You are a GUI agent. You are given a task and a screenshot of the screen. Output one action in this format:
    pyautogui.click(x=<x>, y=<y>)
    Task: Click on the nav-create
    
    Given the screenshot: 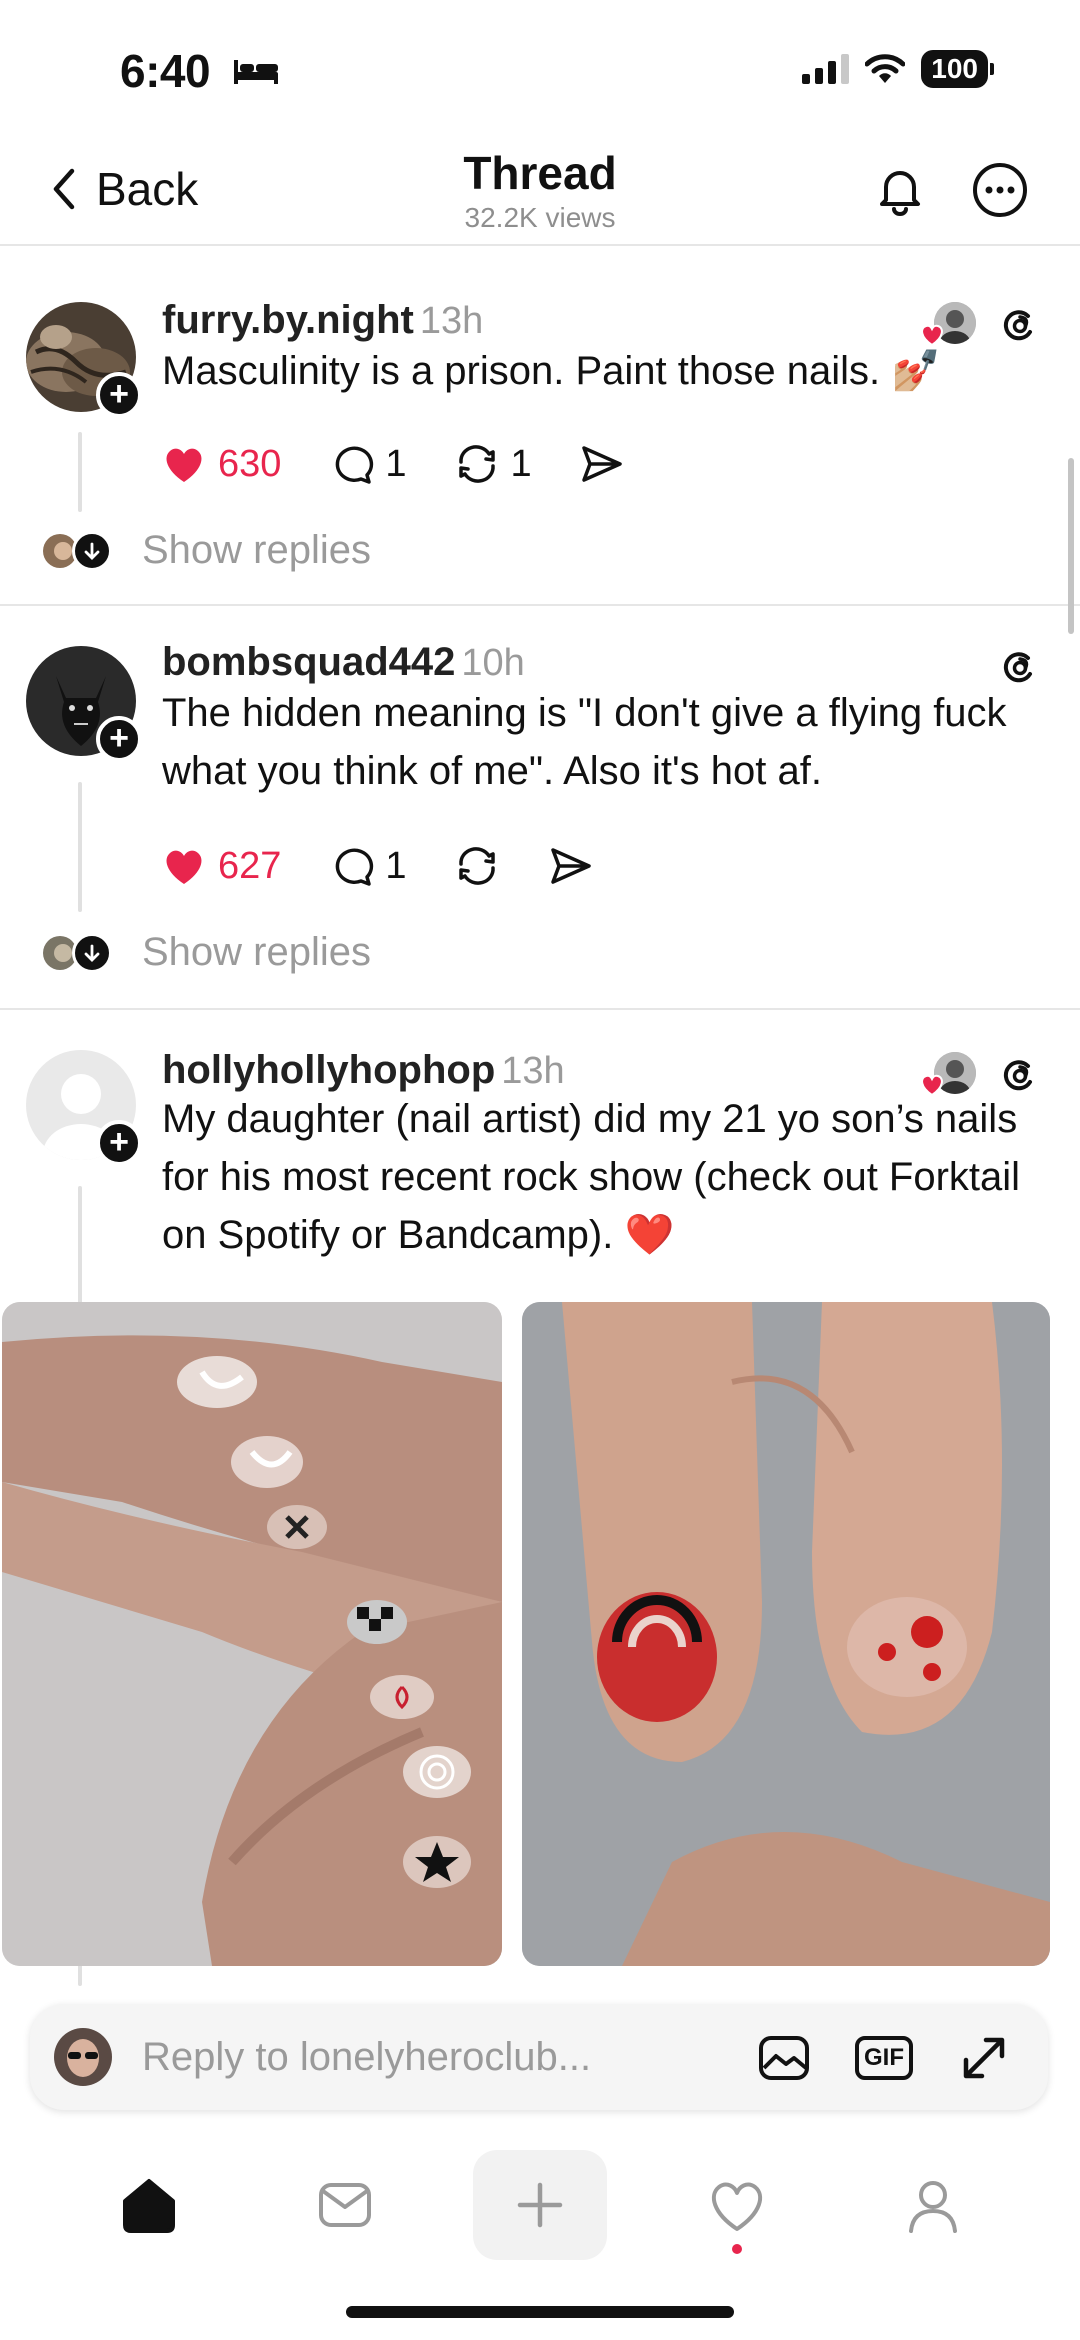 What is the action you would take?
    pyautogui.click(x=540, y=2205)
    